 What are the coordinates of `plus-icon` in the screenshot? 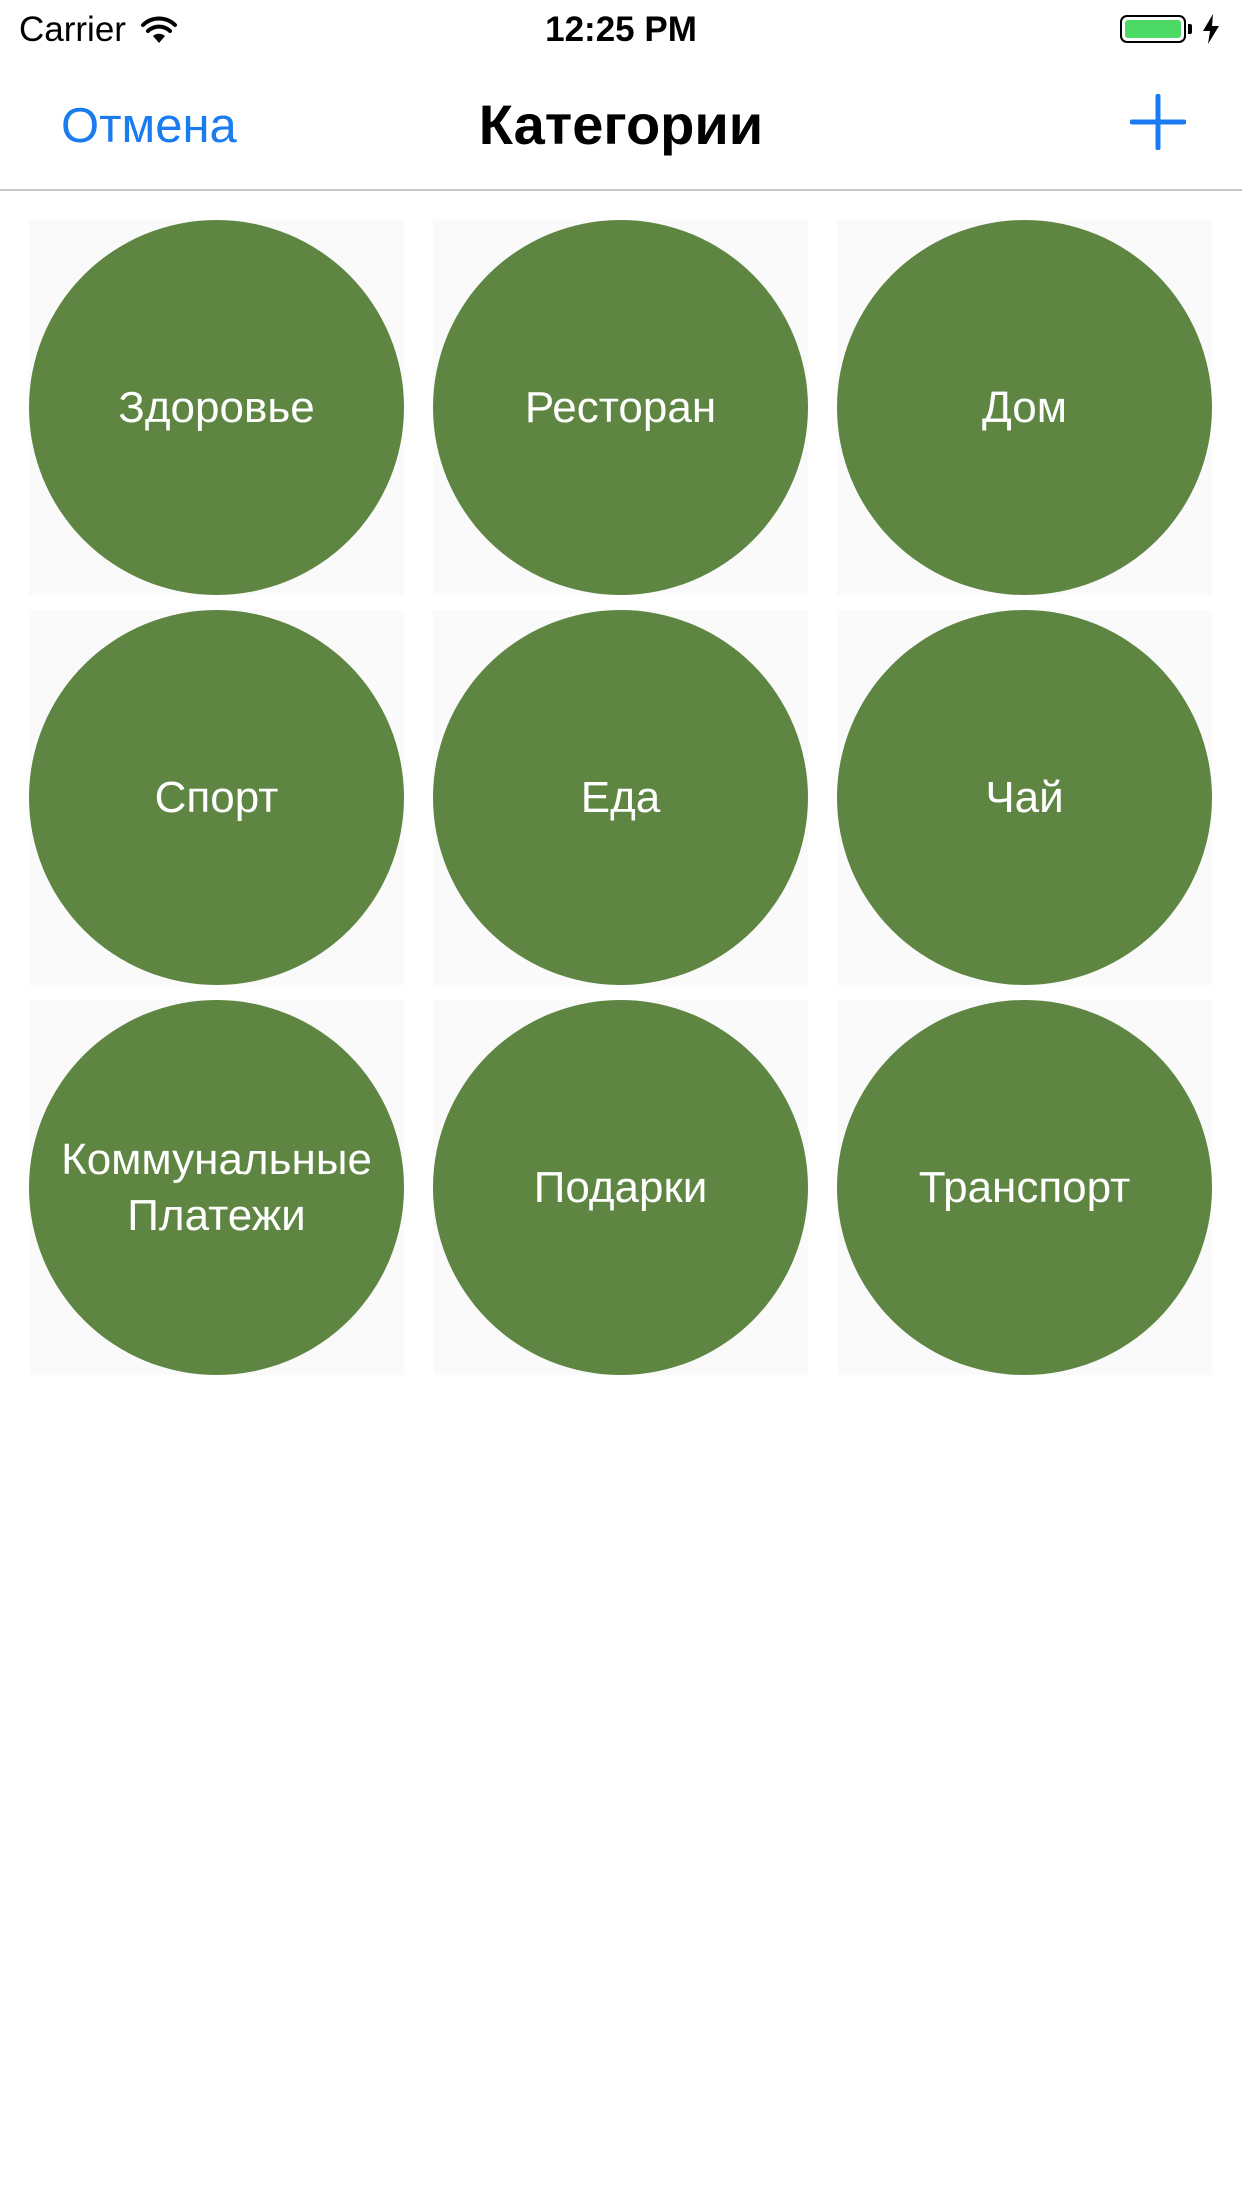 It's located at (1158, 122).